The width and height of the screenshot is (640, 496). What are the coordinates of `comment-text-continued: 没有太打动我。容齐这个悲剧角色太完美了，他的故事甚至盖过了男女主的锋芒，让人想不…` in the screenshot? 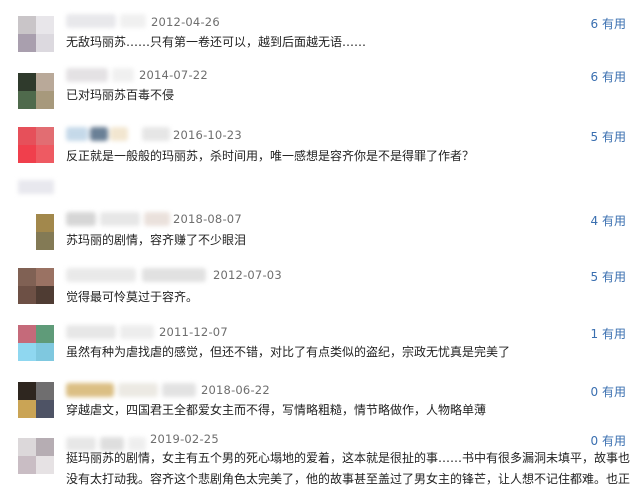 It's located at (348, 479).